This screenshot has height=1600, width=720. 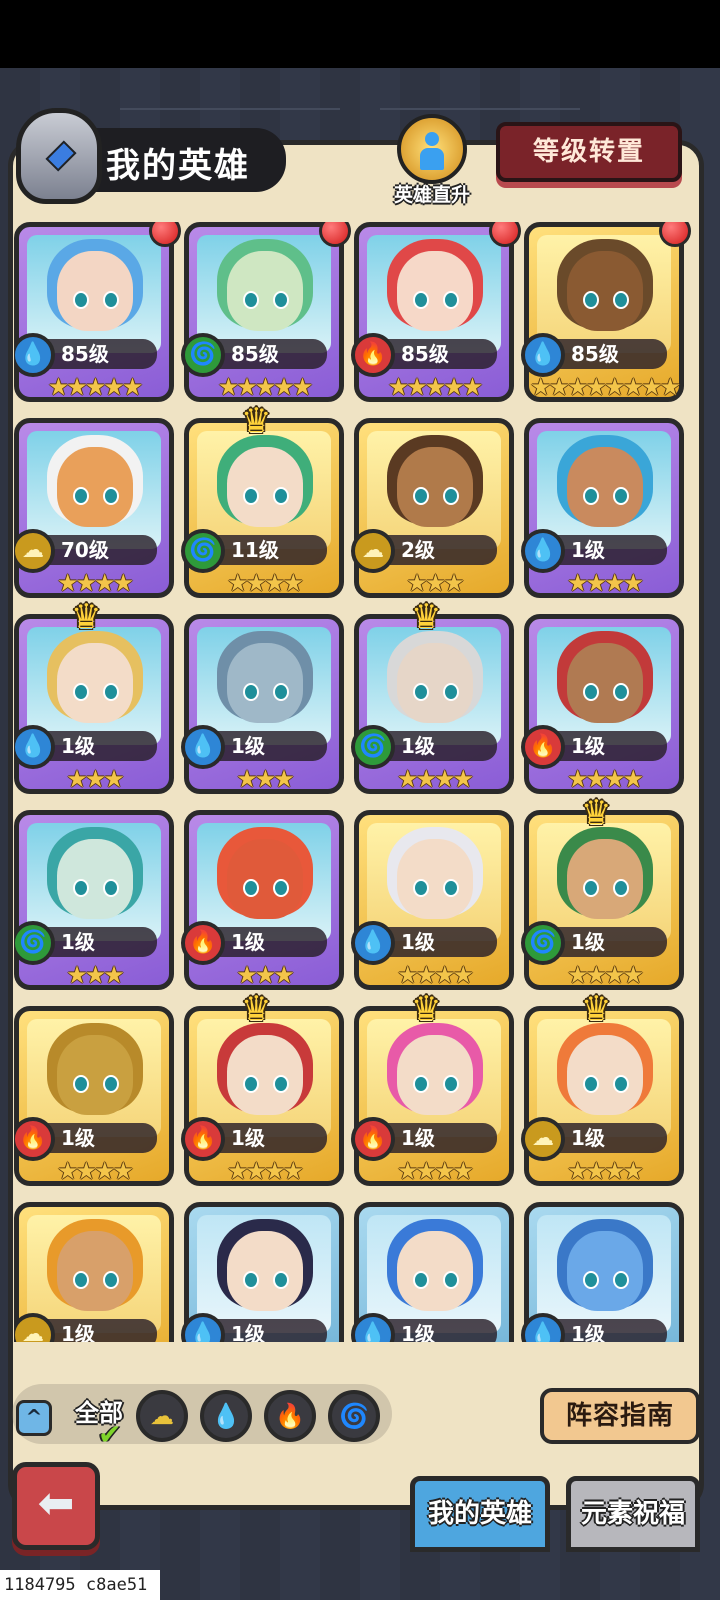 I want to click on hero-card: 11级 🌀 ★★★★ ♛, so click(x=262, y=499).